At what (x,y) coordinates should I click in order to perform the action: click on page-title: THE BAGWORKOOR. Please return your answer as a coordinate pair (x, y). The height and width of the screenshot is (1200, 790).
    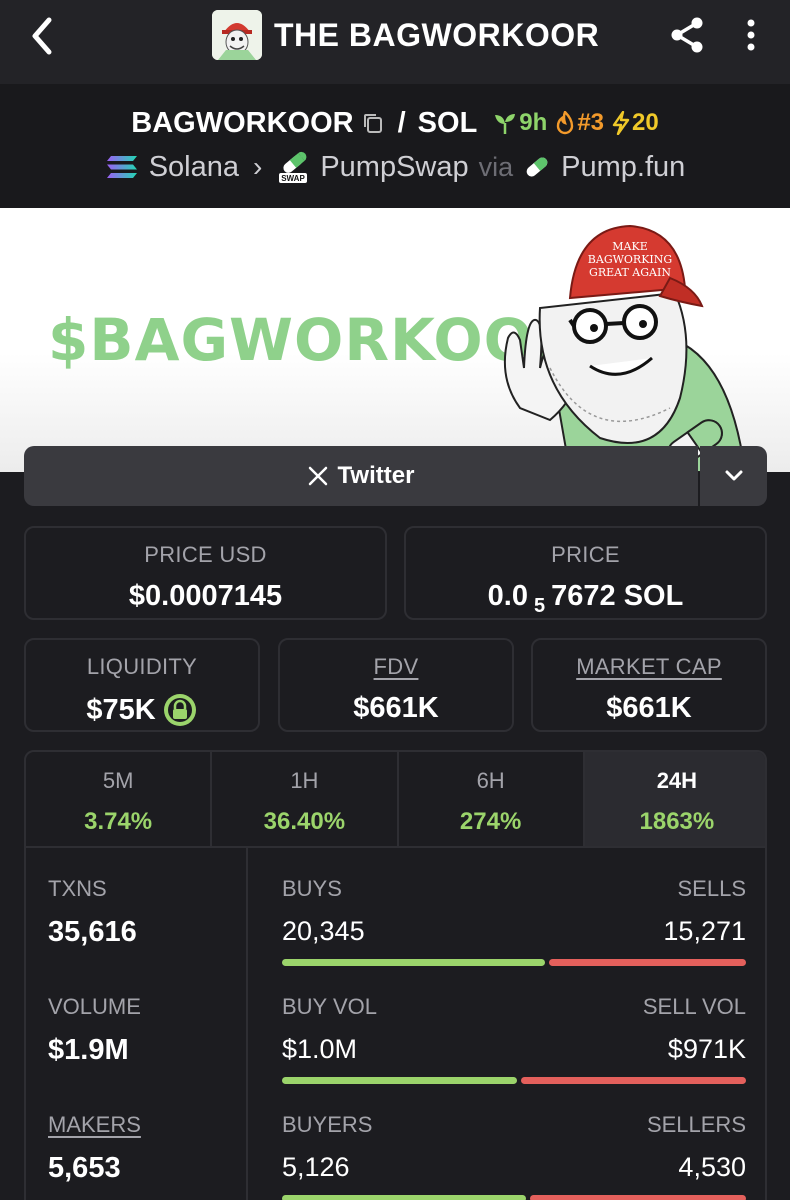
    Looking at the image, I should click on (437, 35).